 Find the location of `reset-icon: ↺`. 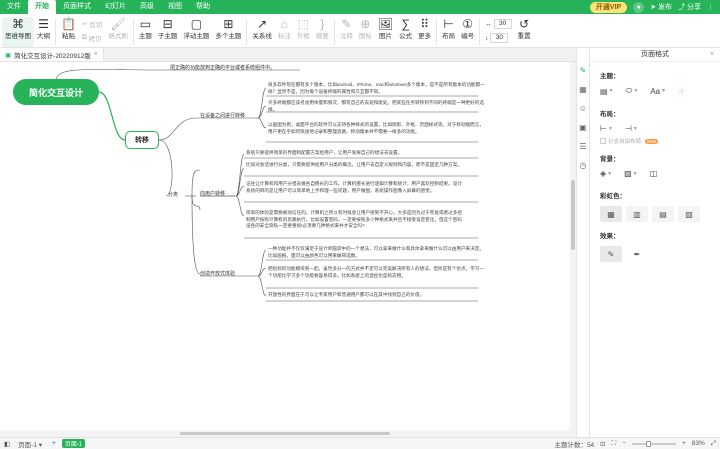

reset-icon: ↺ is located at coordinates (524, 24).